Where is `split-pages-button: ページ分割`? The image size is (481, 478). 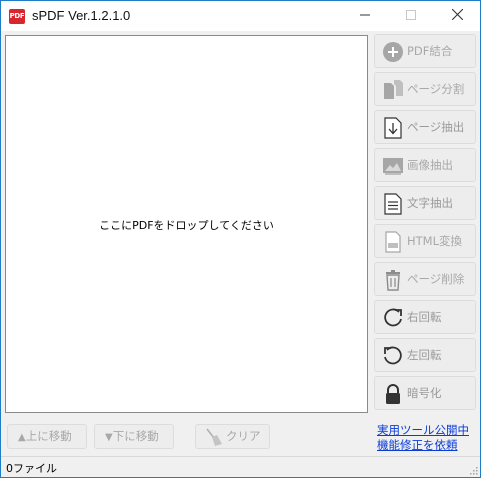 split-pages-button: ページ分割 is located at coordinates (425, 89).